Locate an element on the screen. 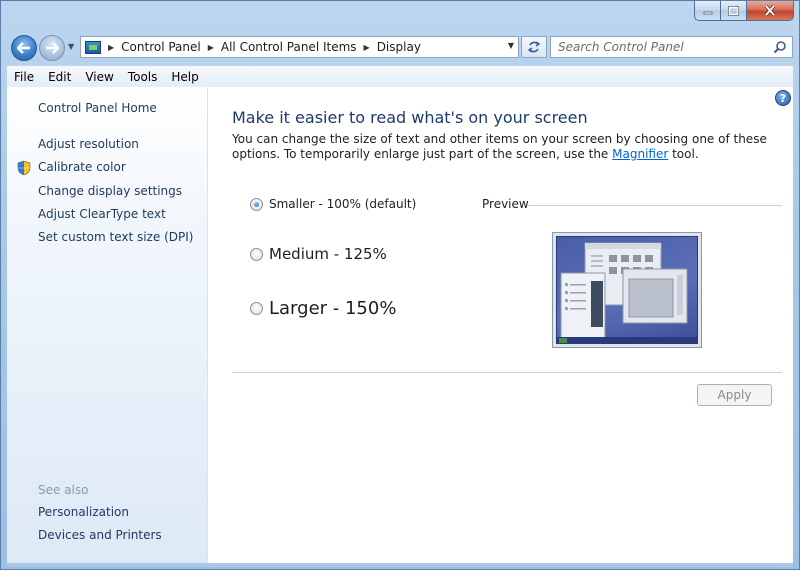 This screenshot has height=570, width=800. option-larger: Larger - 150% is located at coordinates (323, 308).